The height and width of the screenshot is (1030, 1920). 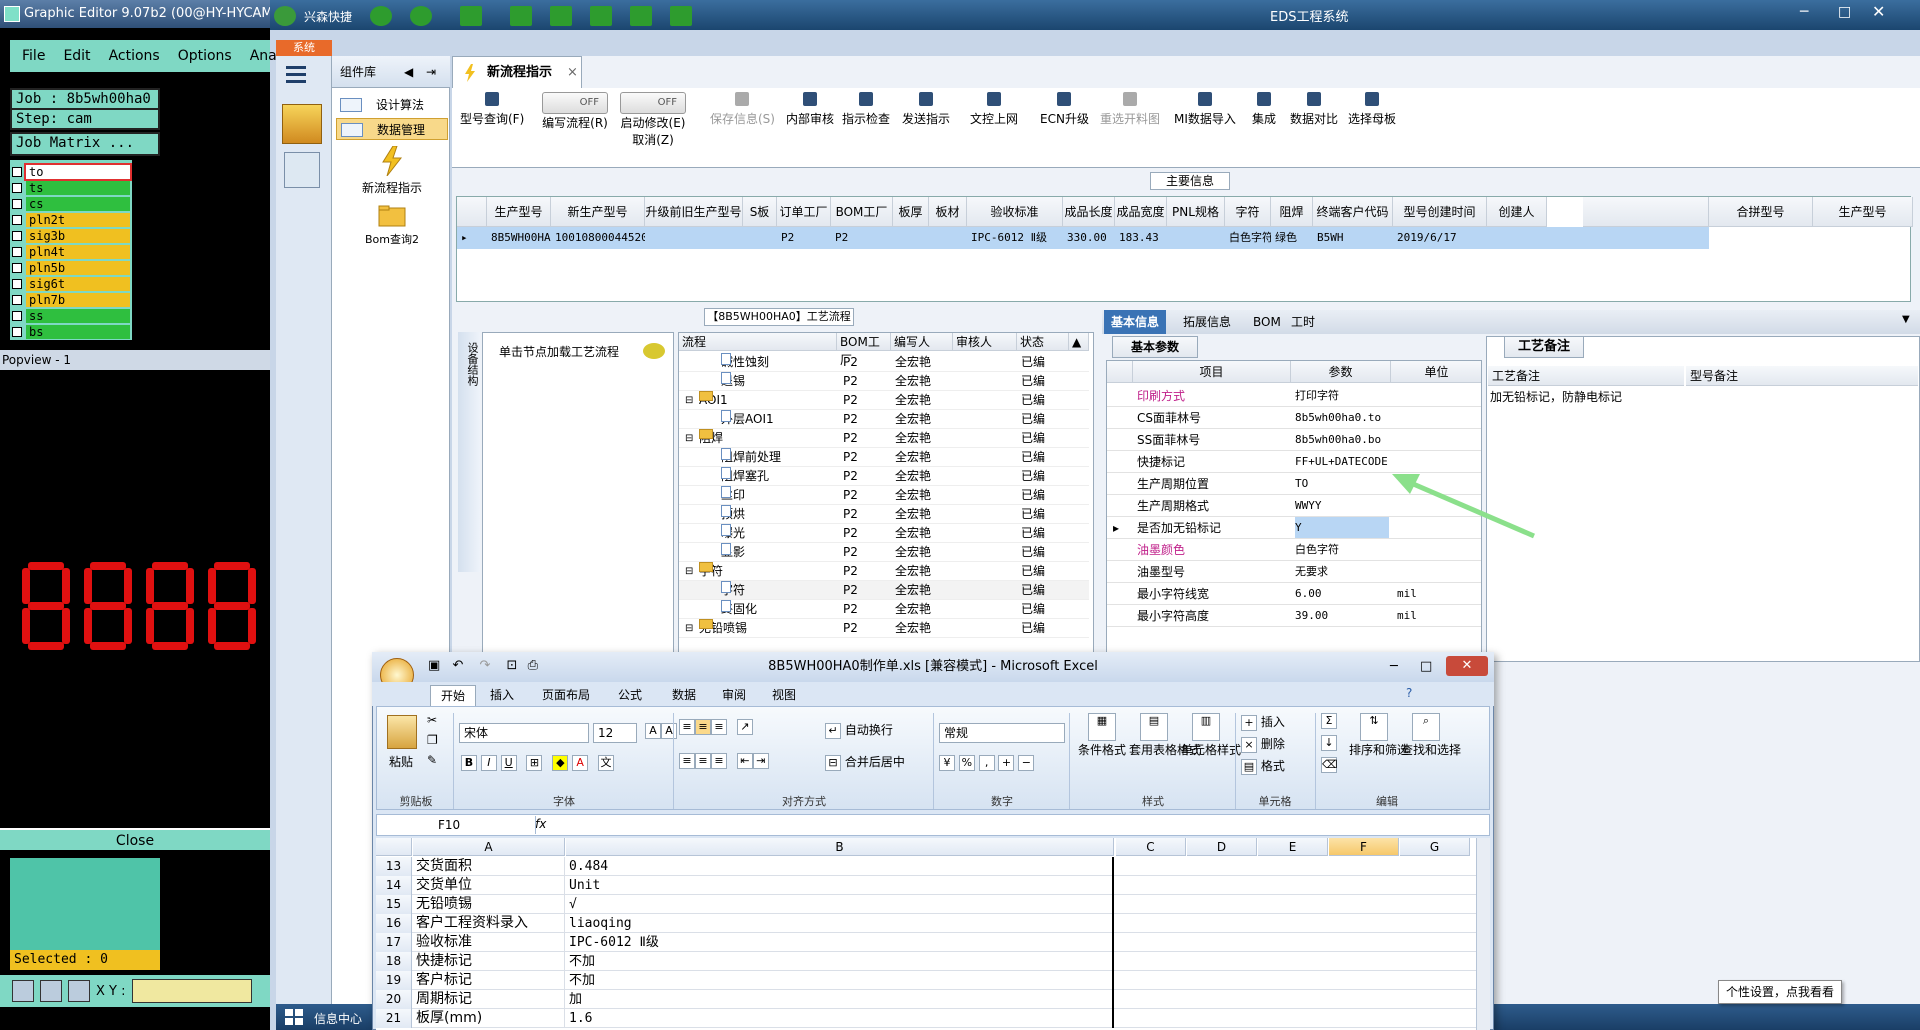 I want to click on paste-icon, so click(x=402, y=732).